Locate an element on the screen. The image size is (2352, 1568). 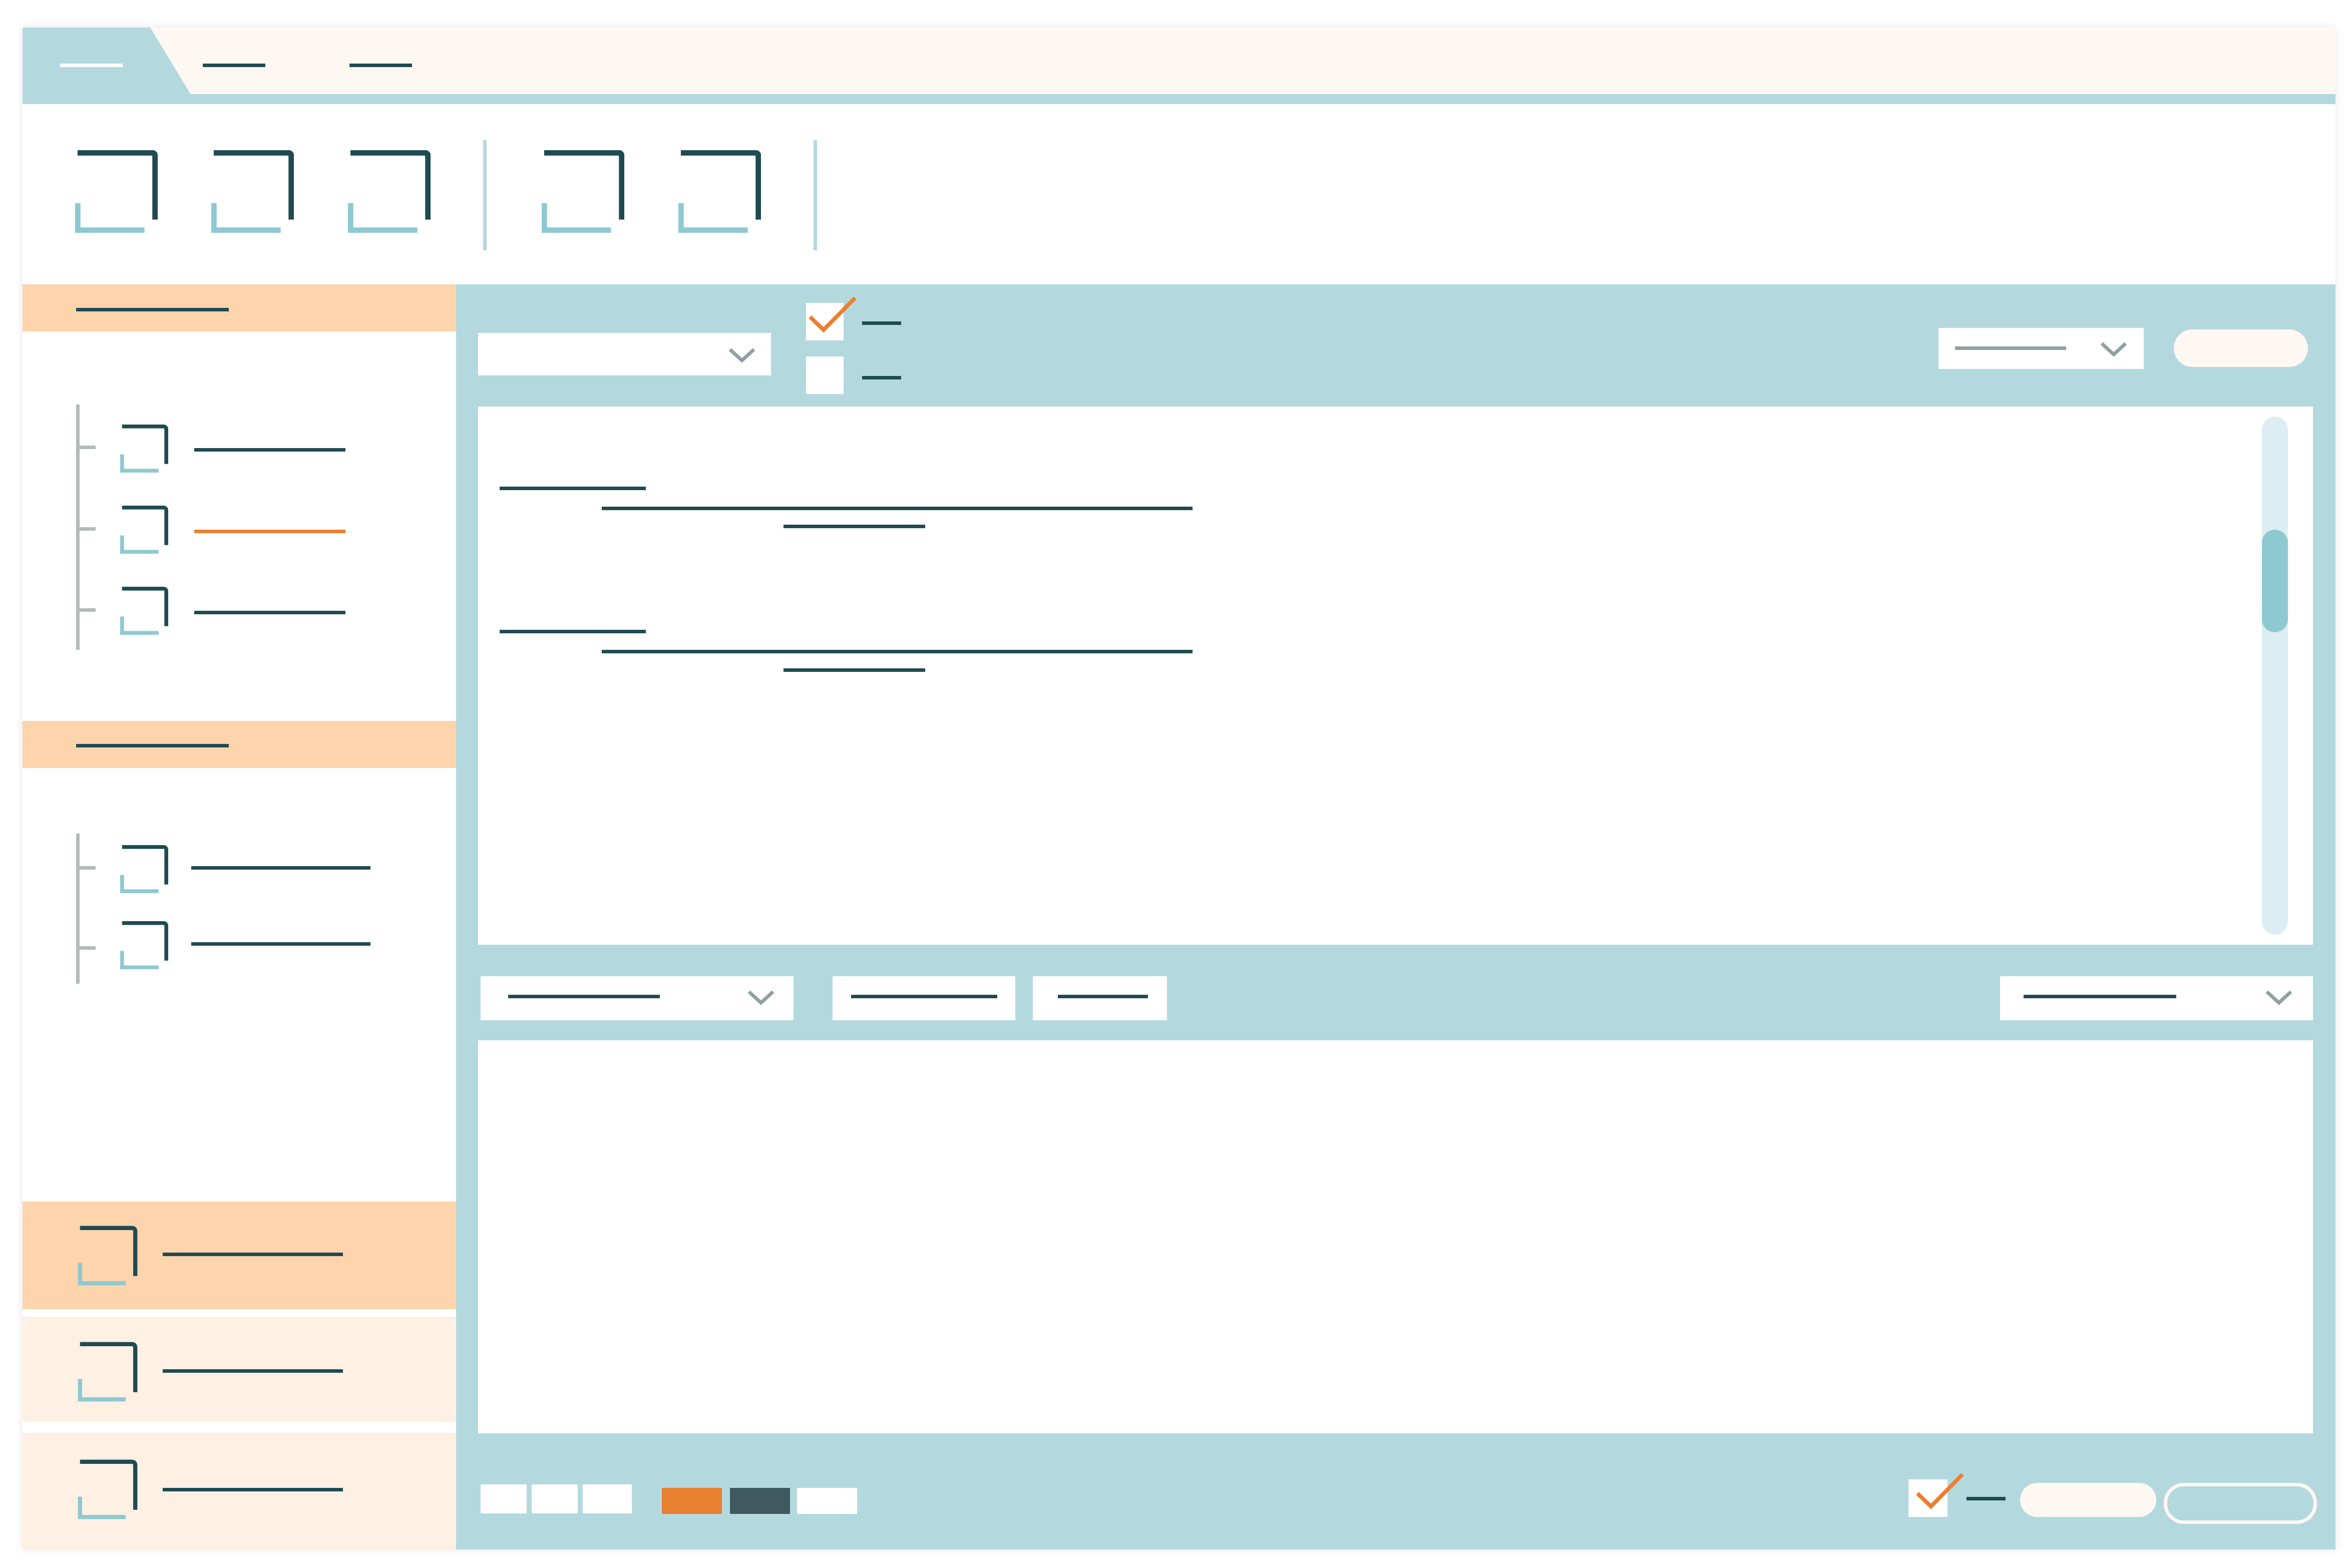
tab-3-label is located at coordinates (380, 65).